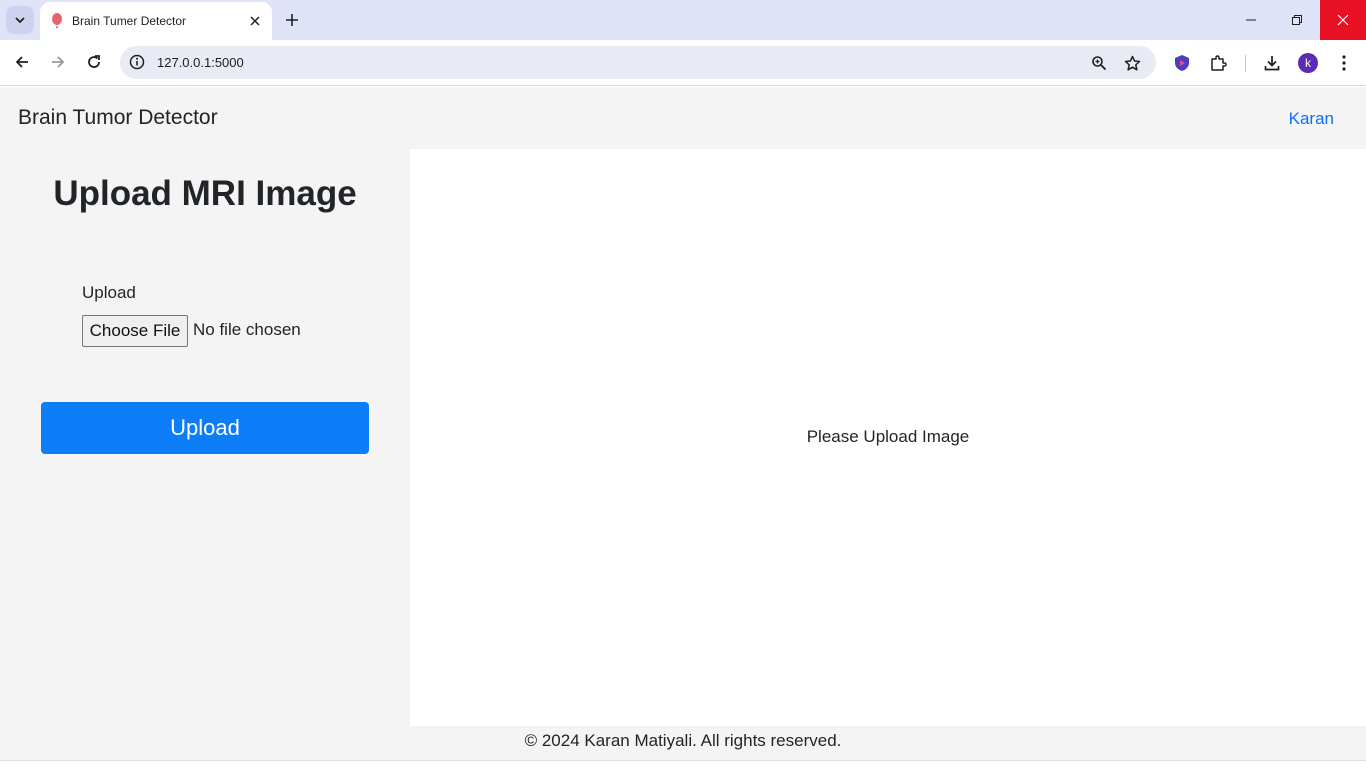  What do you see at coordinates (1099, 63) in the screenshot?
I see `zoom-icon` at bounding box center [1099, 63].